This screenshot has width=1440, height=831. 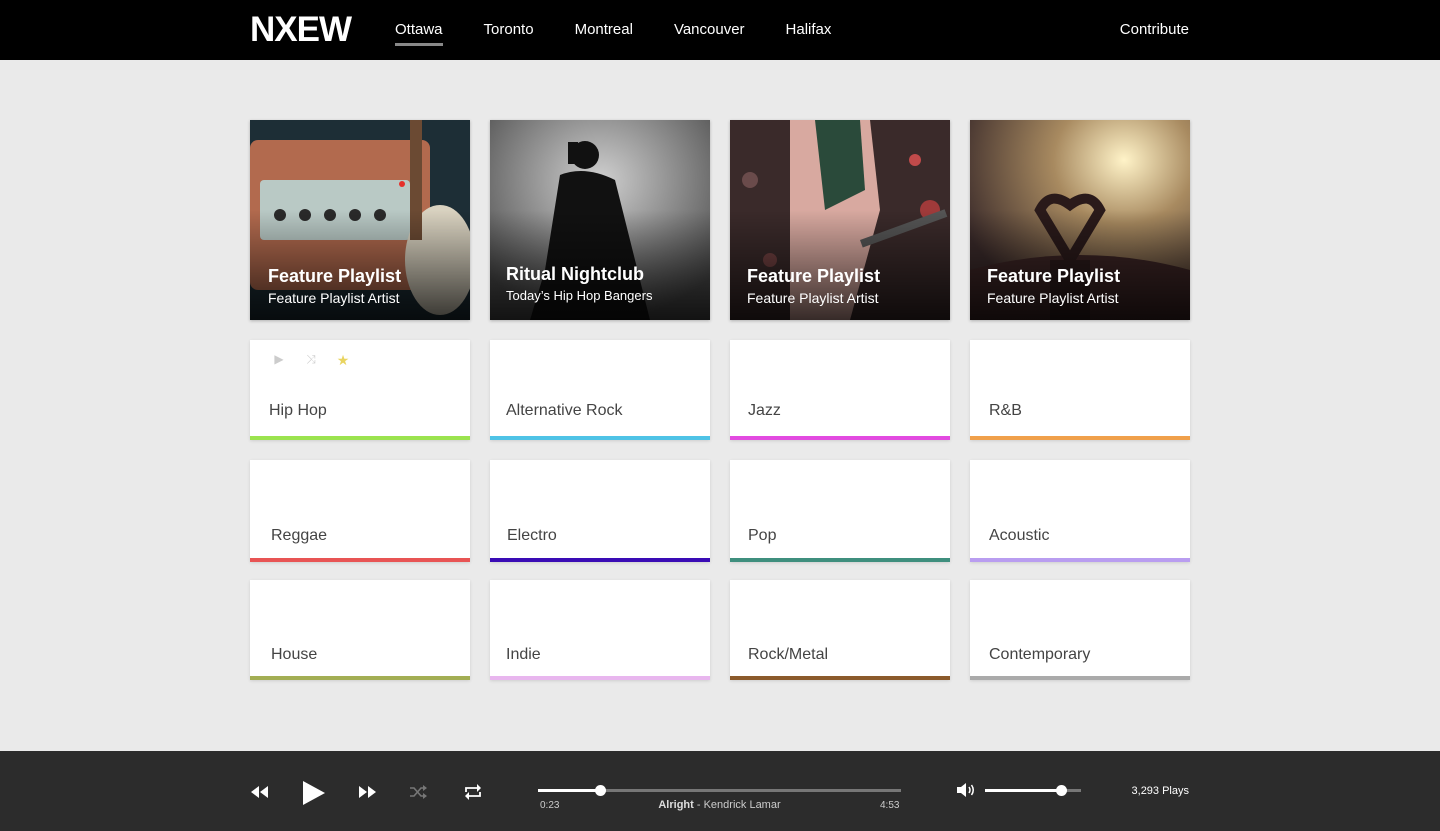 What do you see at coordinates (569, 790) in the screenshot?
I see `progress-fill` at bounding box center [569, 790].